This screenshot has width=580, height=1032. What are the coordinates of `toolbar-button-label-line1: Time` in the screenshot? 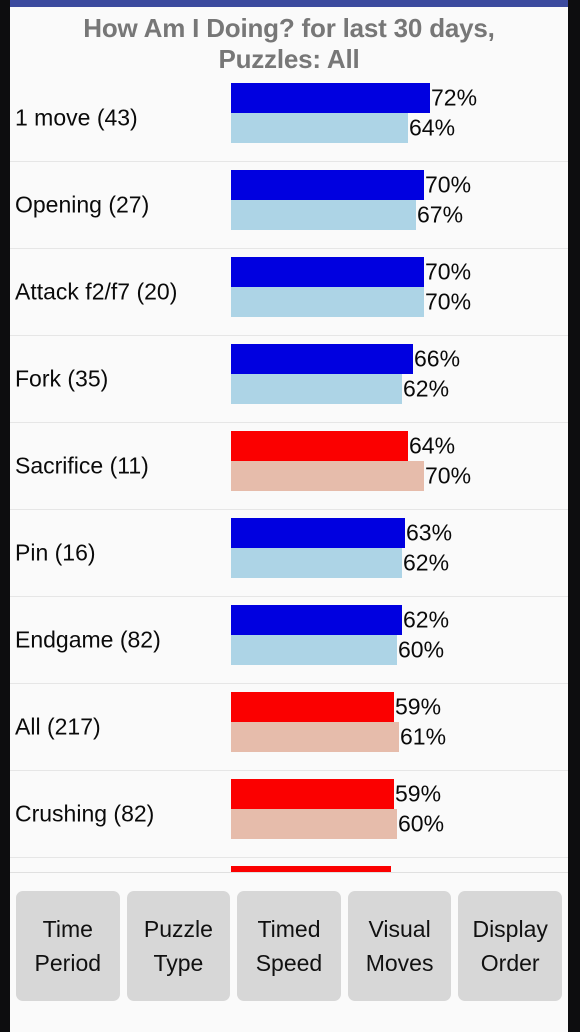 It's located at (67, 929).